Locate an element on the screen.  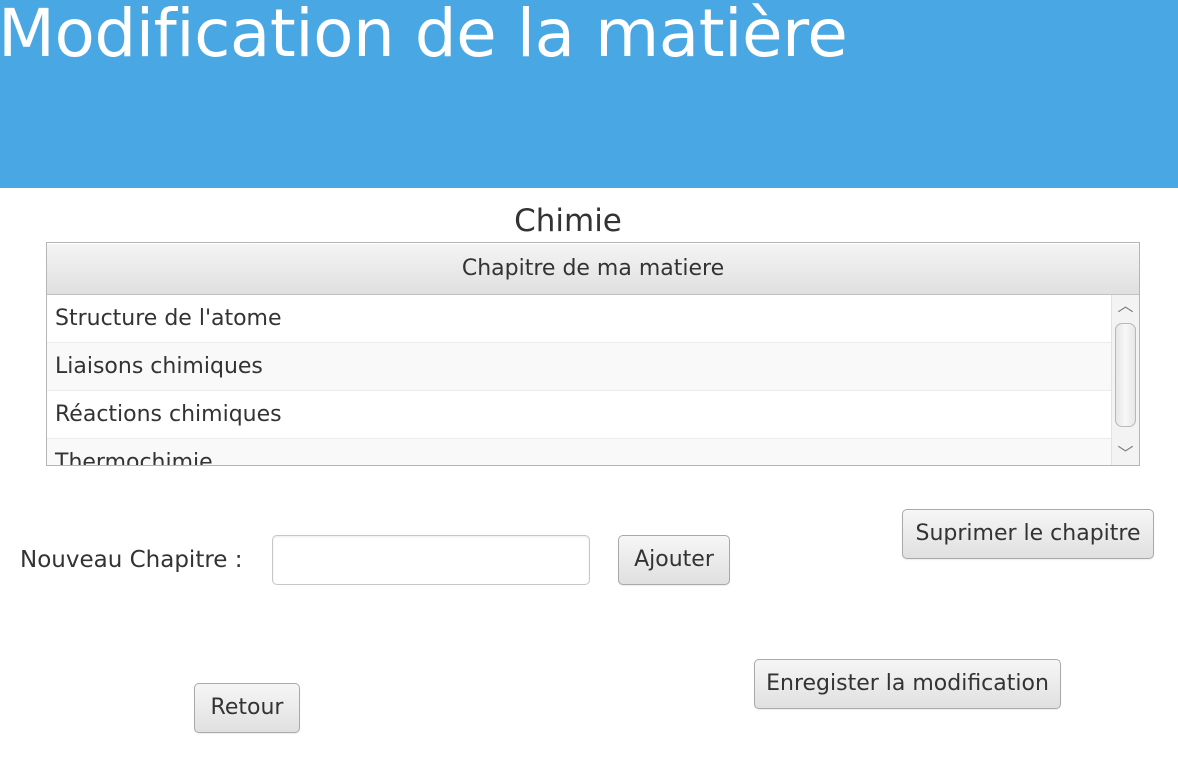
save-changes-button: Enregister la modification is located at coordinates (907, 684).